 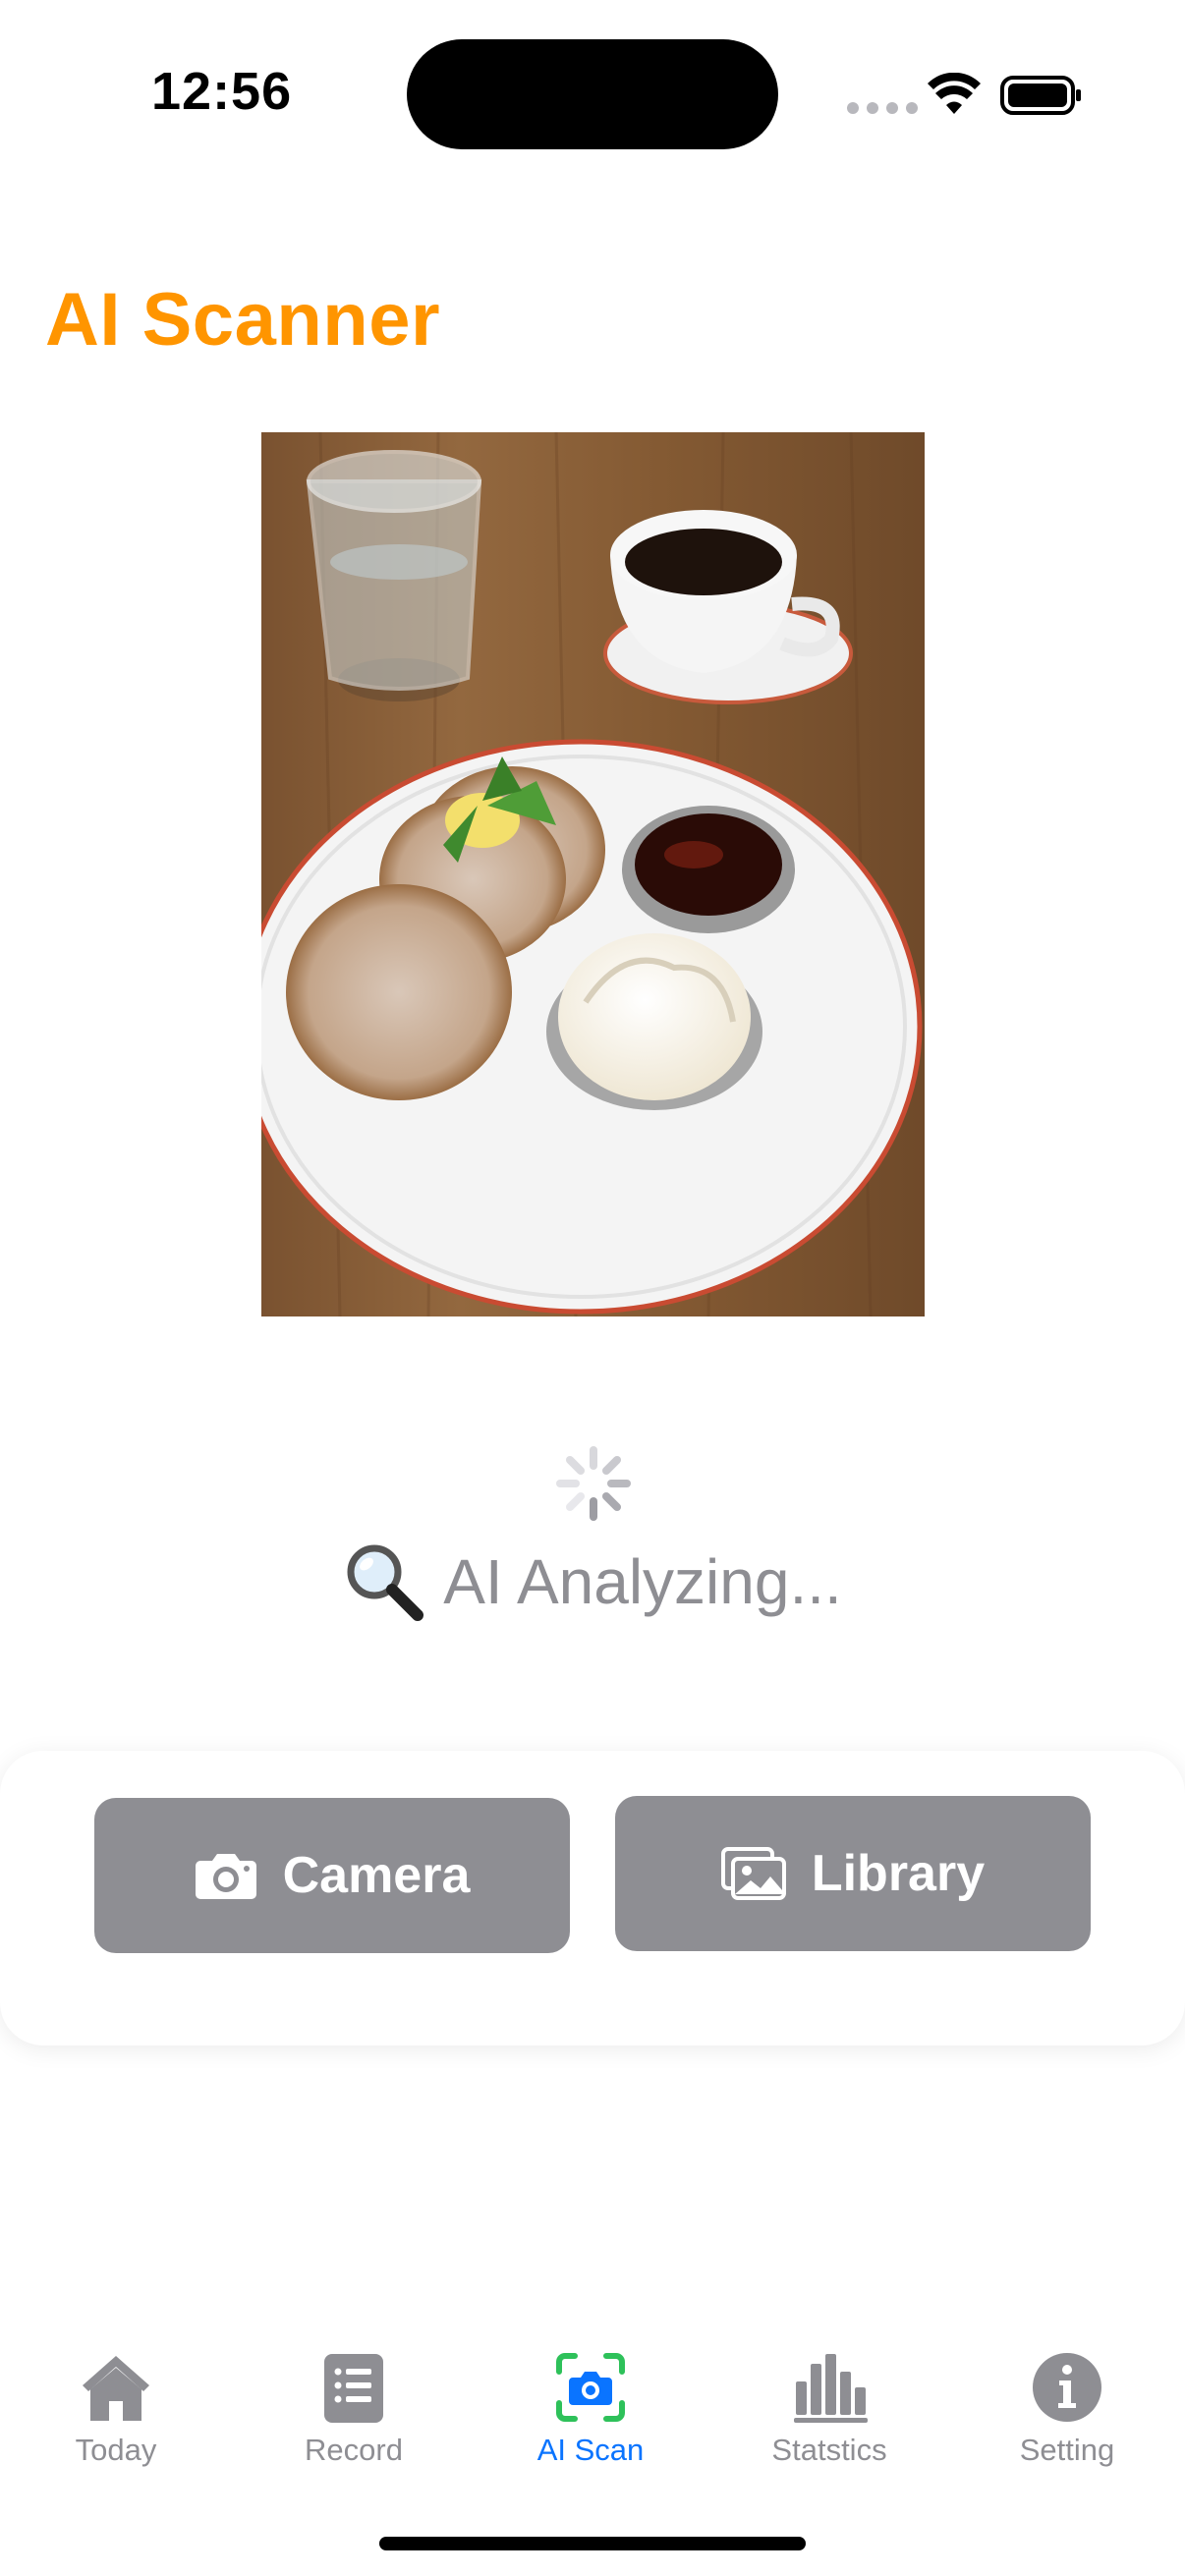 What do you see at coordinates (1067, 2387) in the screenshot?
I see `info-icon` at bounding box center [1067, 2387].